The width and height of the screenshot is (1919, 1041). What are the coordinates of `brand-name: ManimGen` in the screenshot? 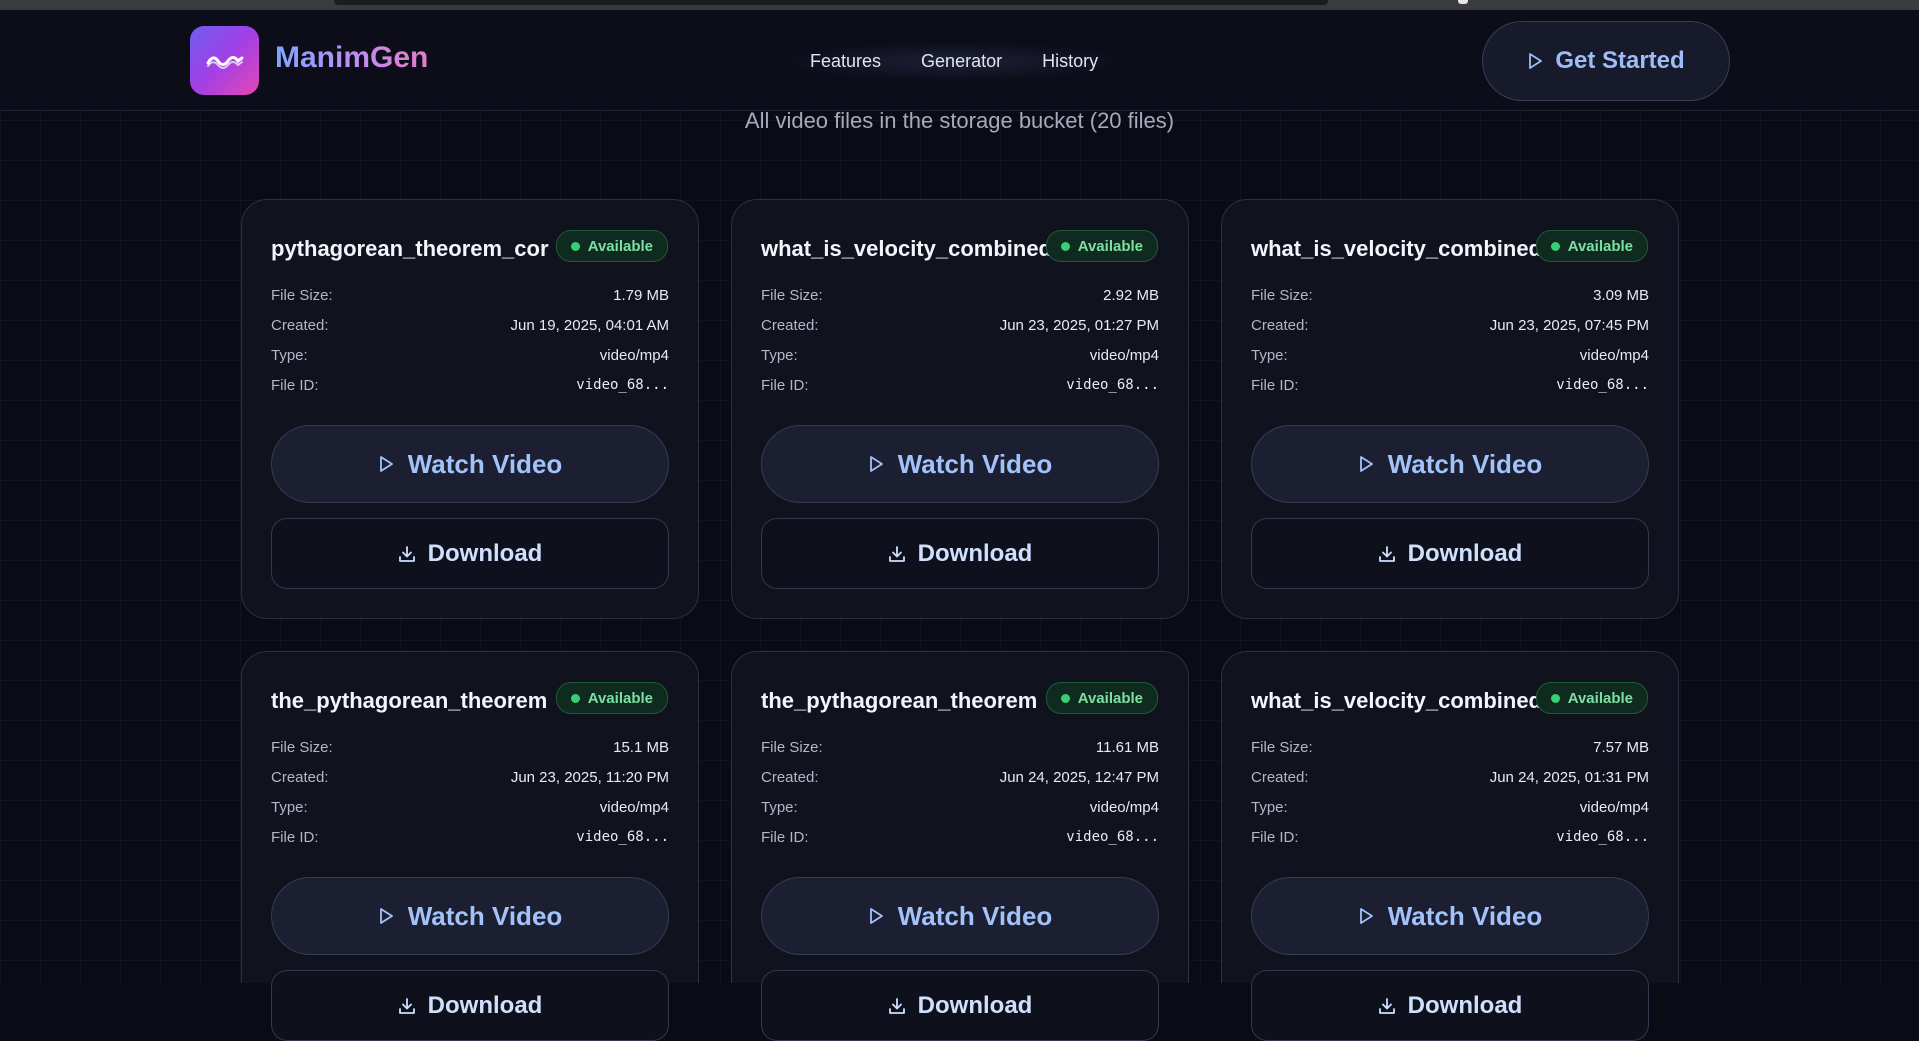 It's located at (351, 58).